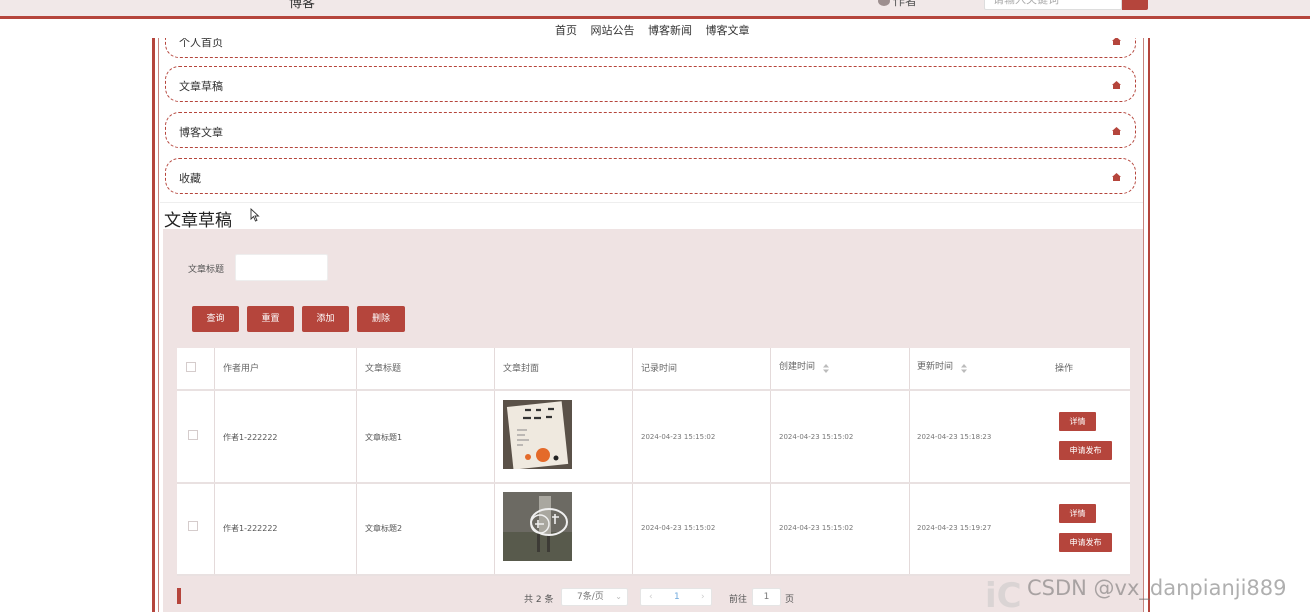  I want to click on column-header-created-time: 创建时间, so click(797, 367).